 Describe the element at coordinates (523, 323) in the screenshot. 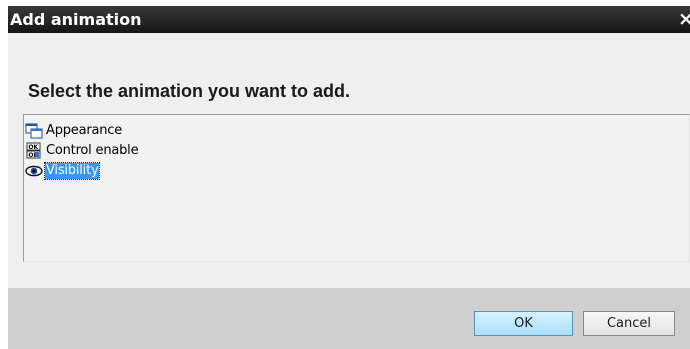

I see `ok-button: OK` at that location.